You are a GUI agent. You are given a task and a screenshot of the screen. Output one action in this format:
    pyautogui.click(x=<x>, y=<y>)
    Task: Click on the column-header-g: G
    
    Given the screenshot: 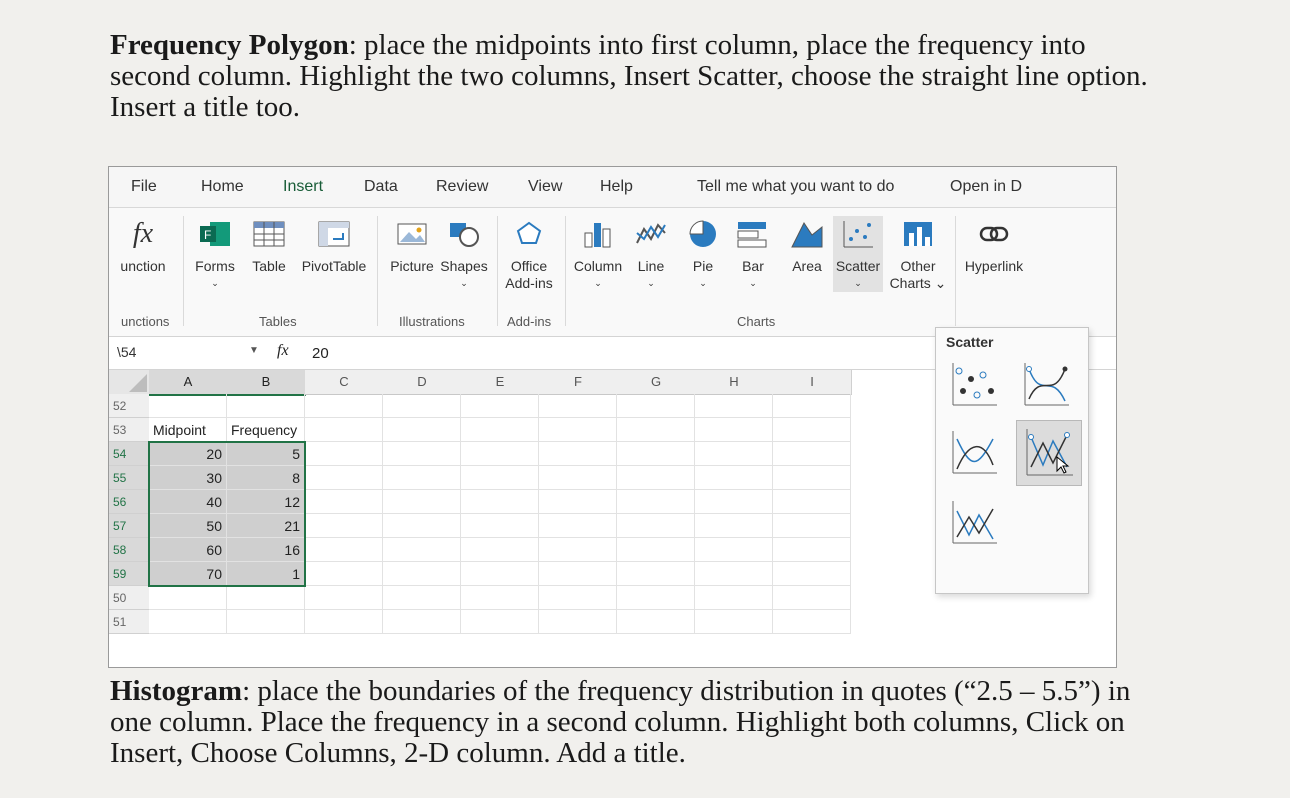 What is the action you would take?
    pyautogui.click(x=656, y=382)
    